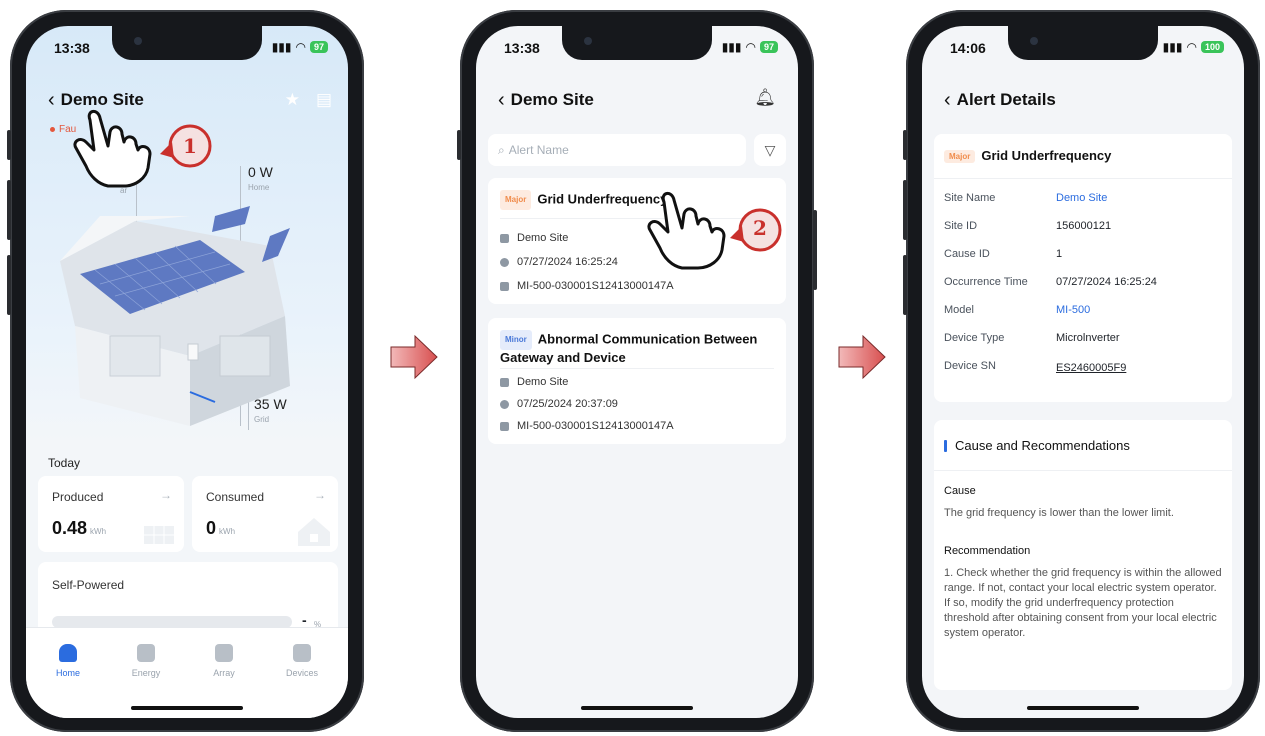  I want to click on alert-search-input: ⌕ Alert Name, so click(617, 150).